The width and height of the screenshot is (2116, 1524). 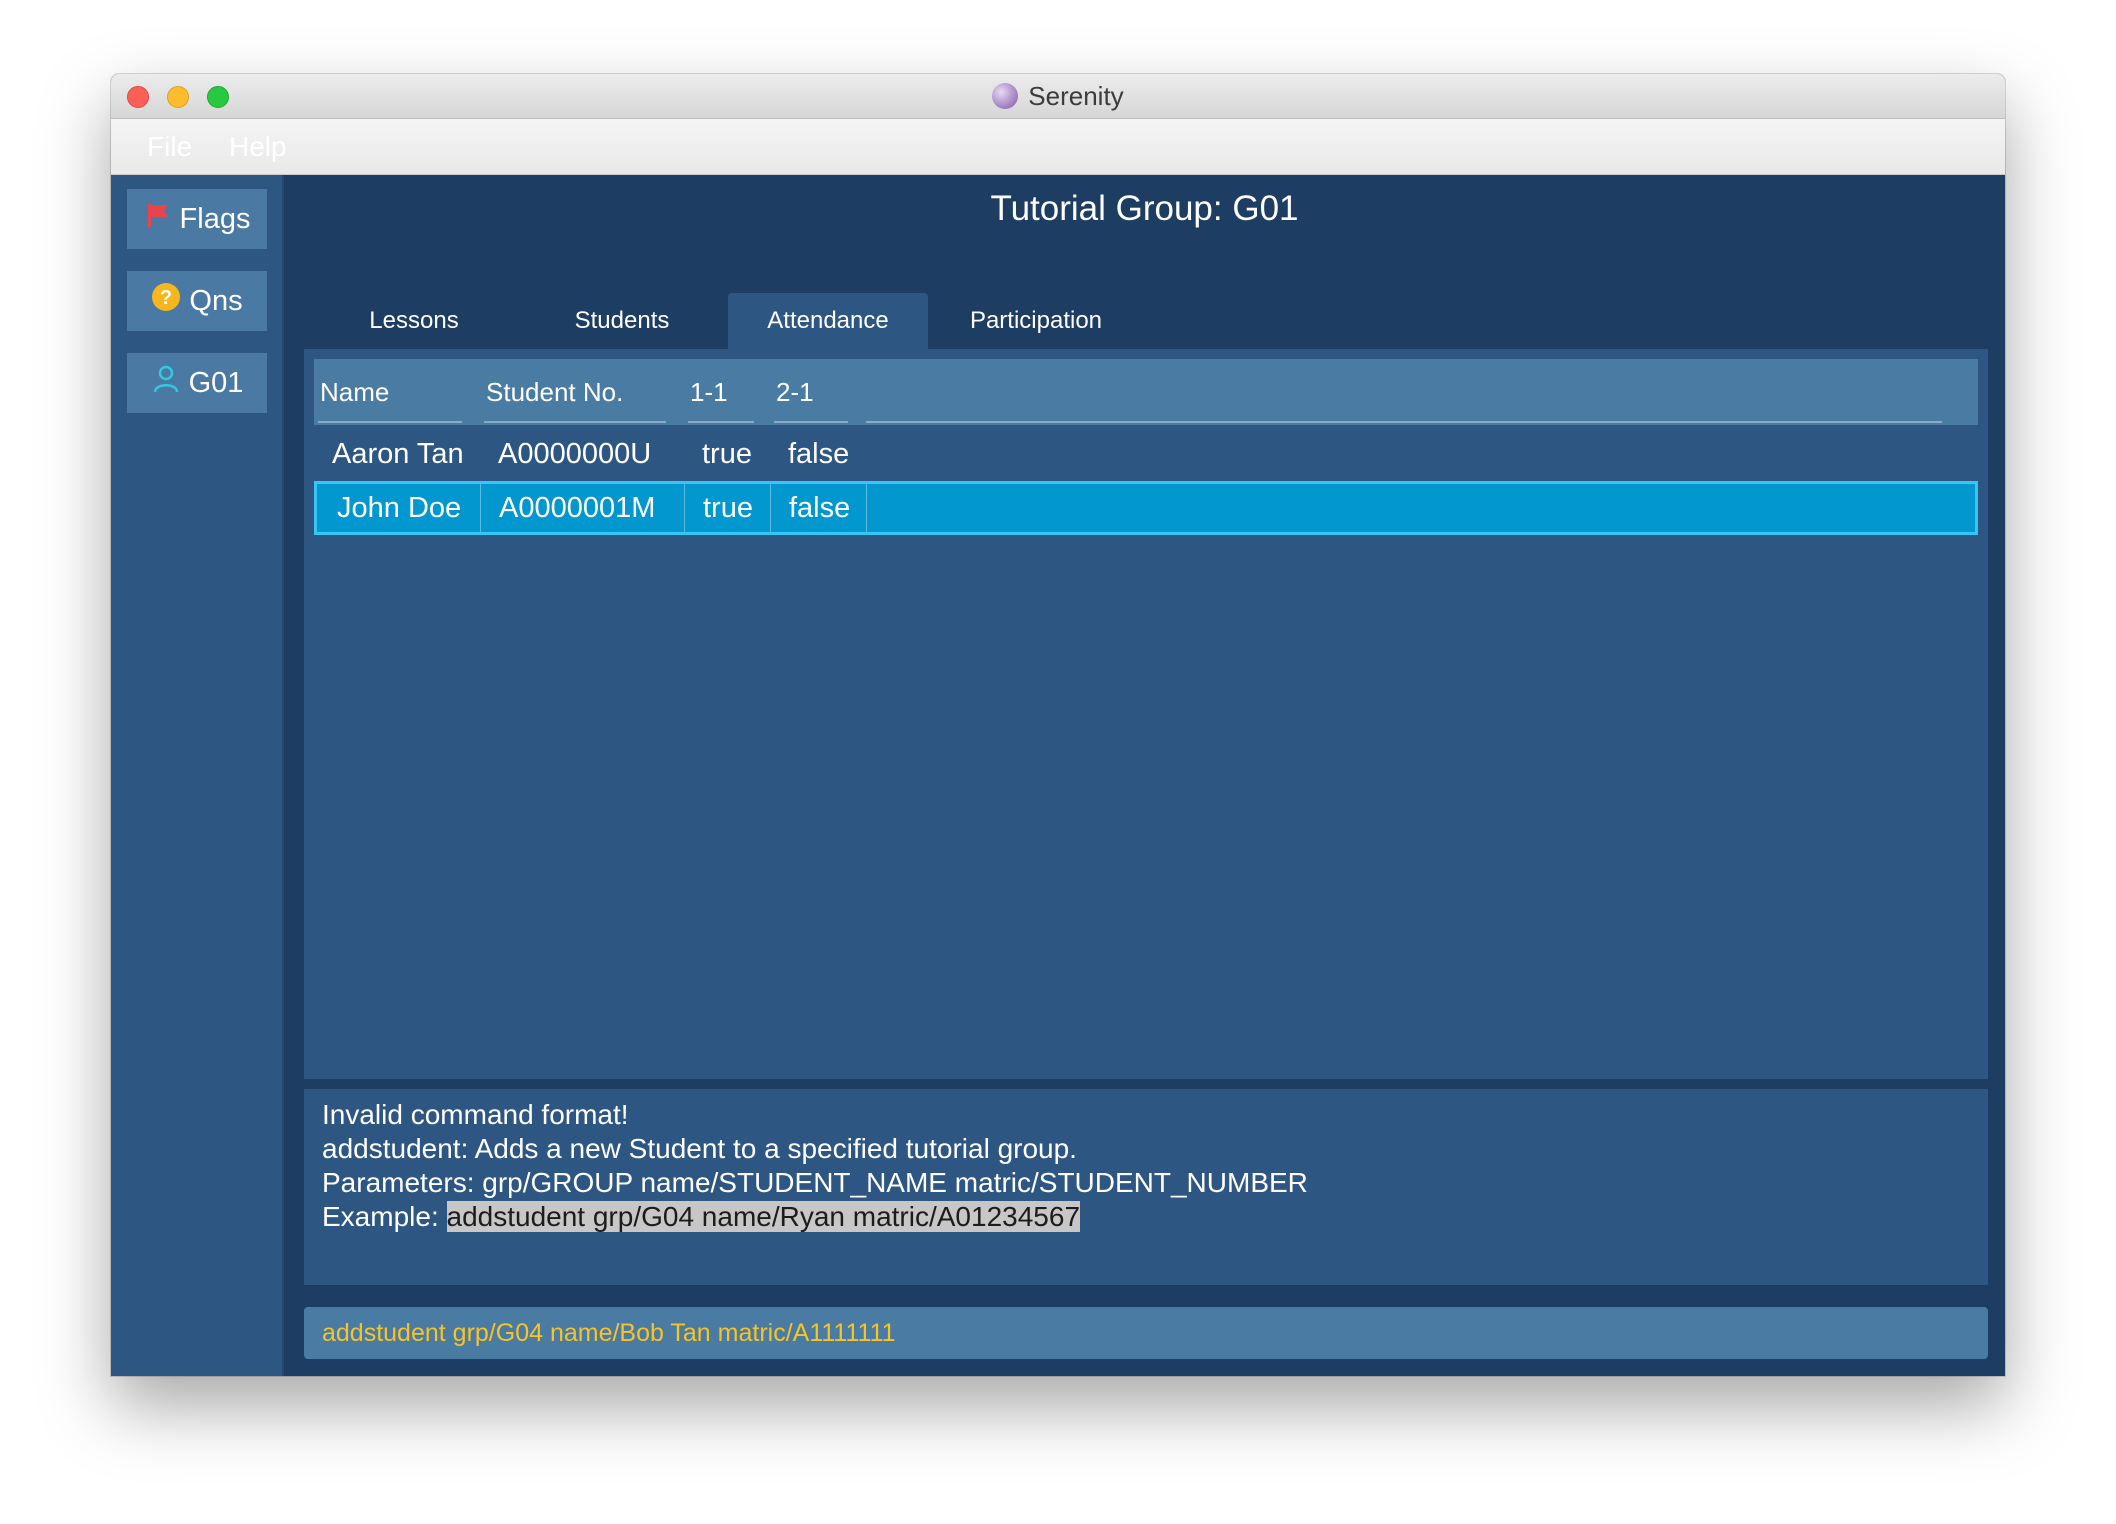 What do you see at coordinates (622, 321) in the screenshot?
I see `tab-students: Students` at bounding box center [622, 321].